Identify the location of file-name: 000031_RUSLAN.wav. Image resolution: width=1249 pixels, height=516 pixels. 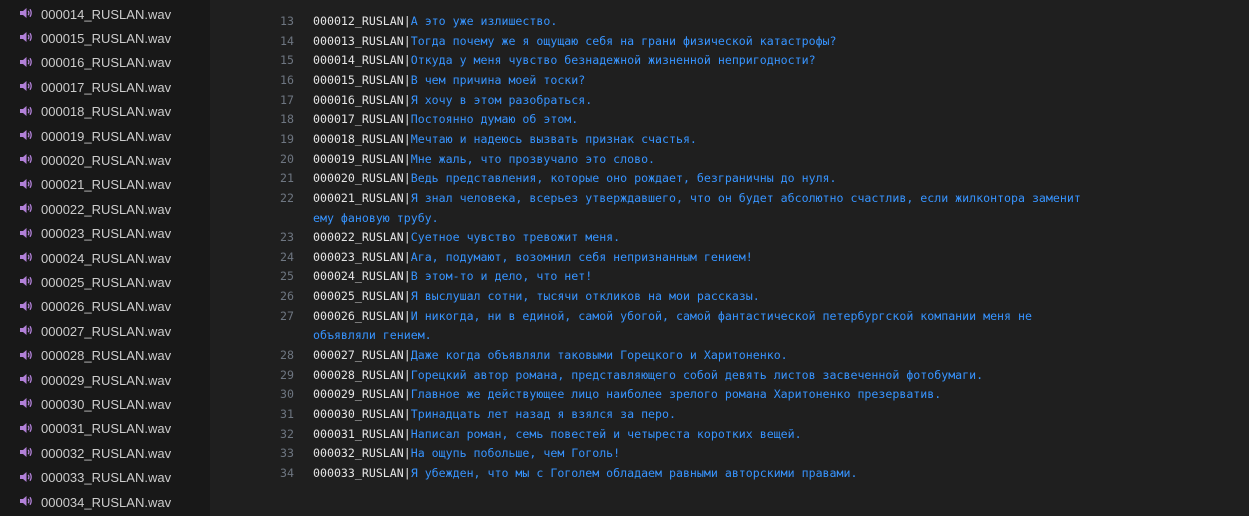
(106, 429).